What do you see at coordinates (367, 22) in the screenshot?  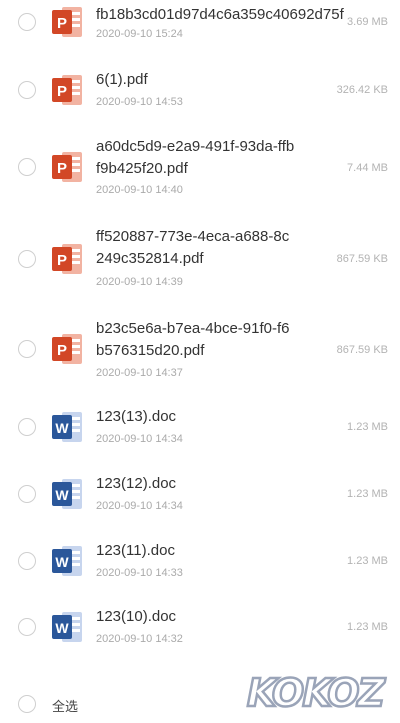 I see `file-size: 3.69 MB` at bounding box center [367, 22].